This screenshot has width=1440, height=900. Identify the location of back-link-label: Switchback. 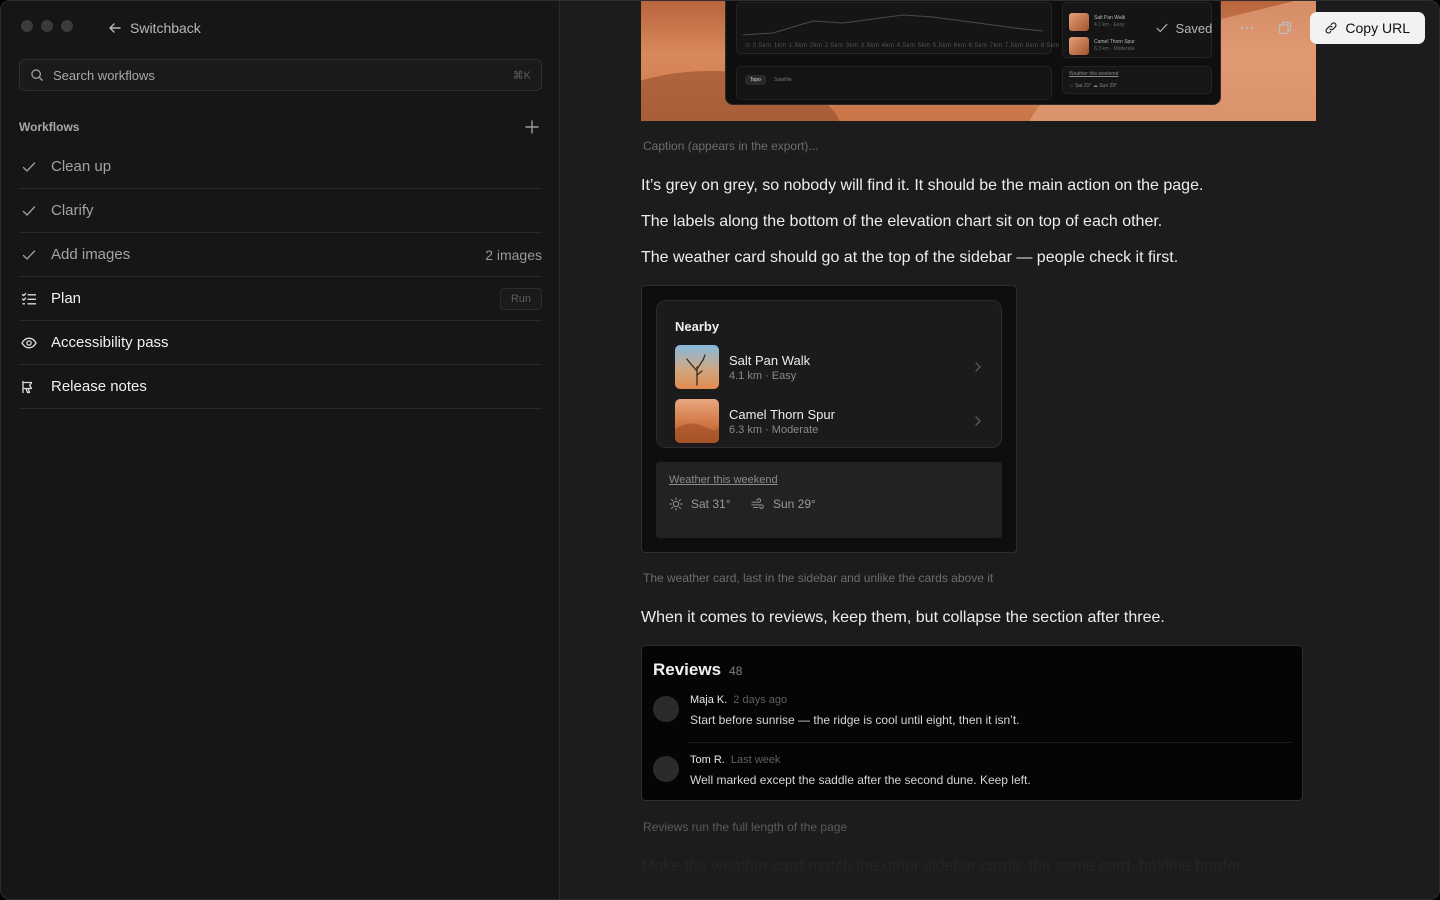
(165, 28).